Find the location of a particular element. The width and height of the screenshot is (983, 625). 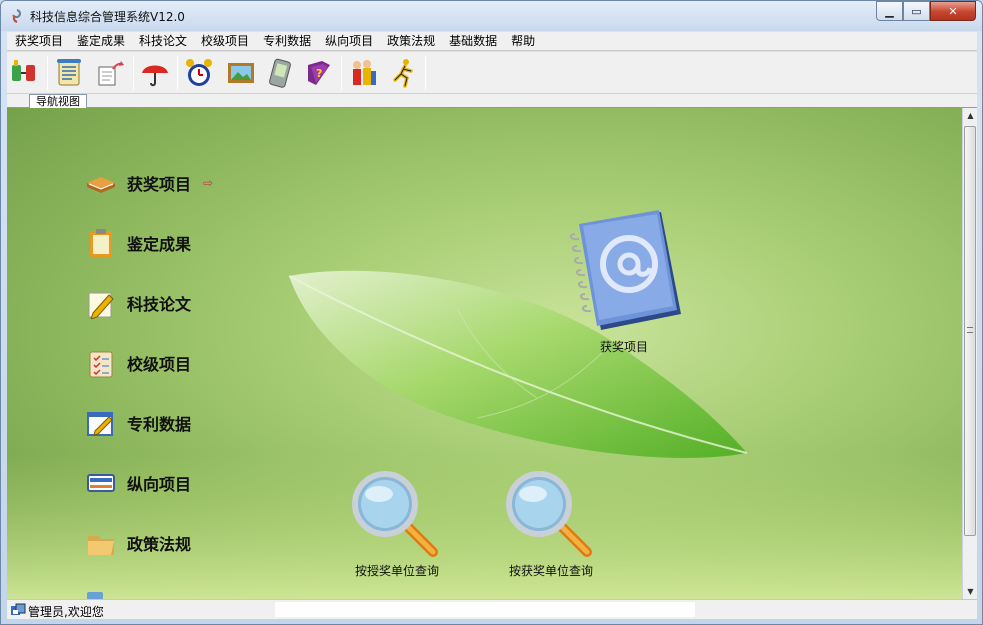

query-award-unit-label: 按授奖单位查询 is located at coordinates (396, 571).